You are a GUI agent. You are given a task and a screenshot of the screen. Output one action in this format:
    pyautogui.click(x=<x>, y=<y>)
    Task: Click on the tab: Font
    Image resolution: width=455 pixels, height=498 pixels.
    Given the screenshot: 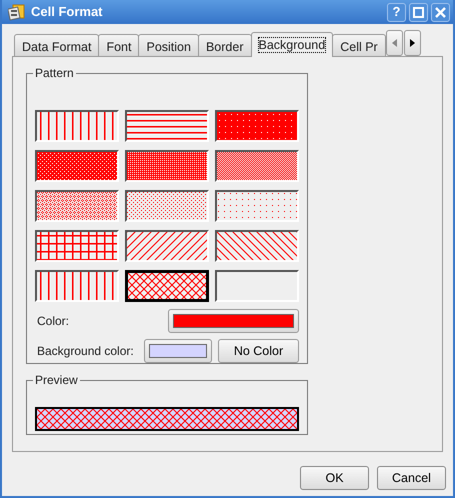 What is the action you would take?
    pyautogui.click(x=119, y=45)
    